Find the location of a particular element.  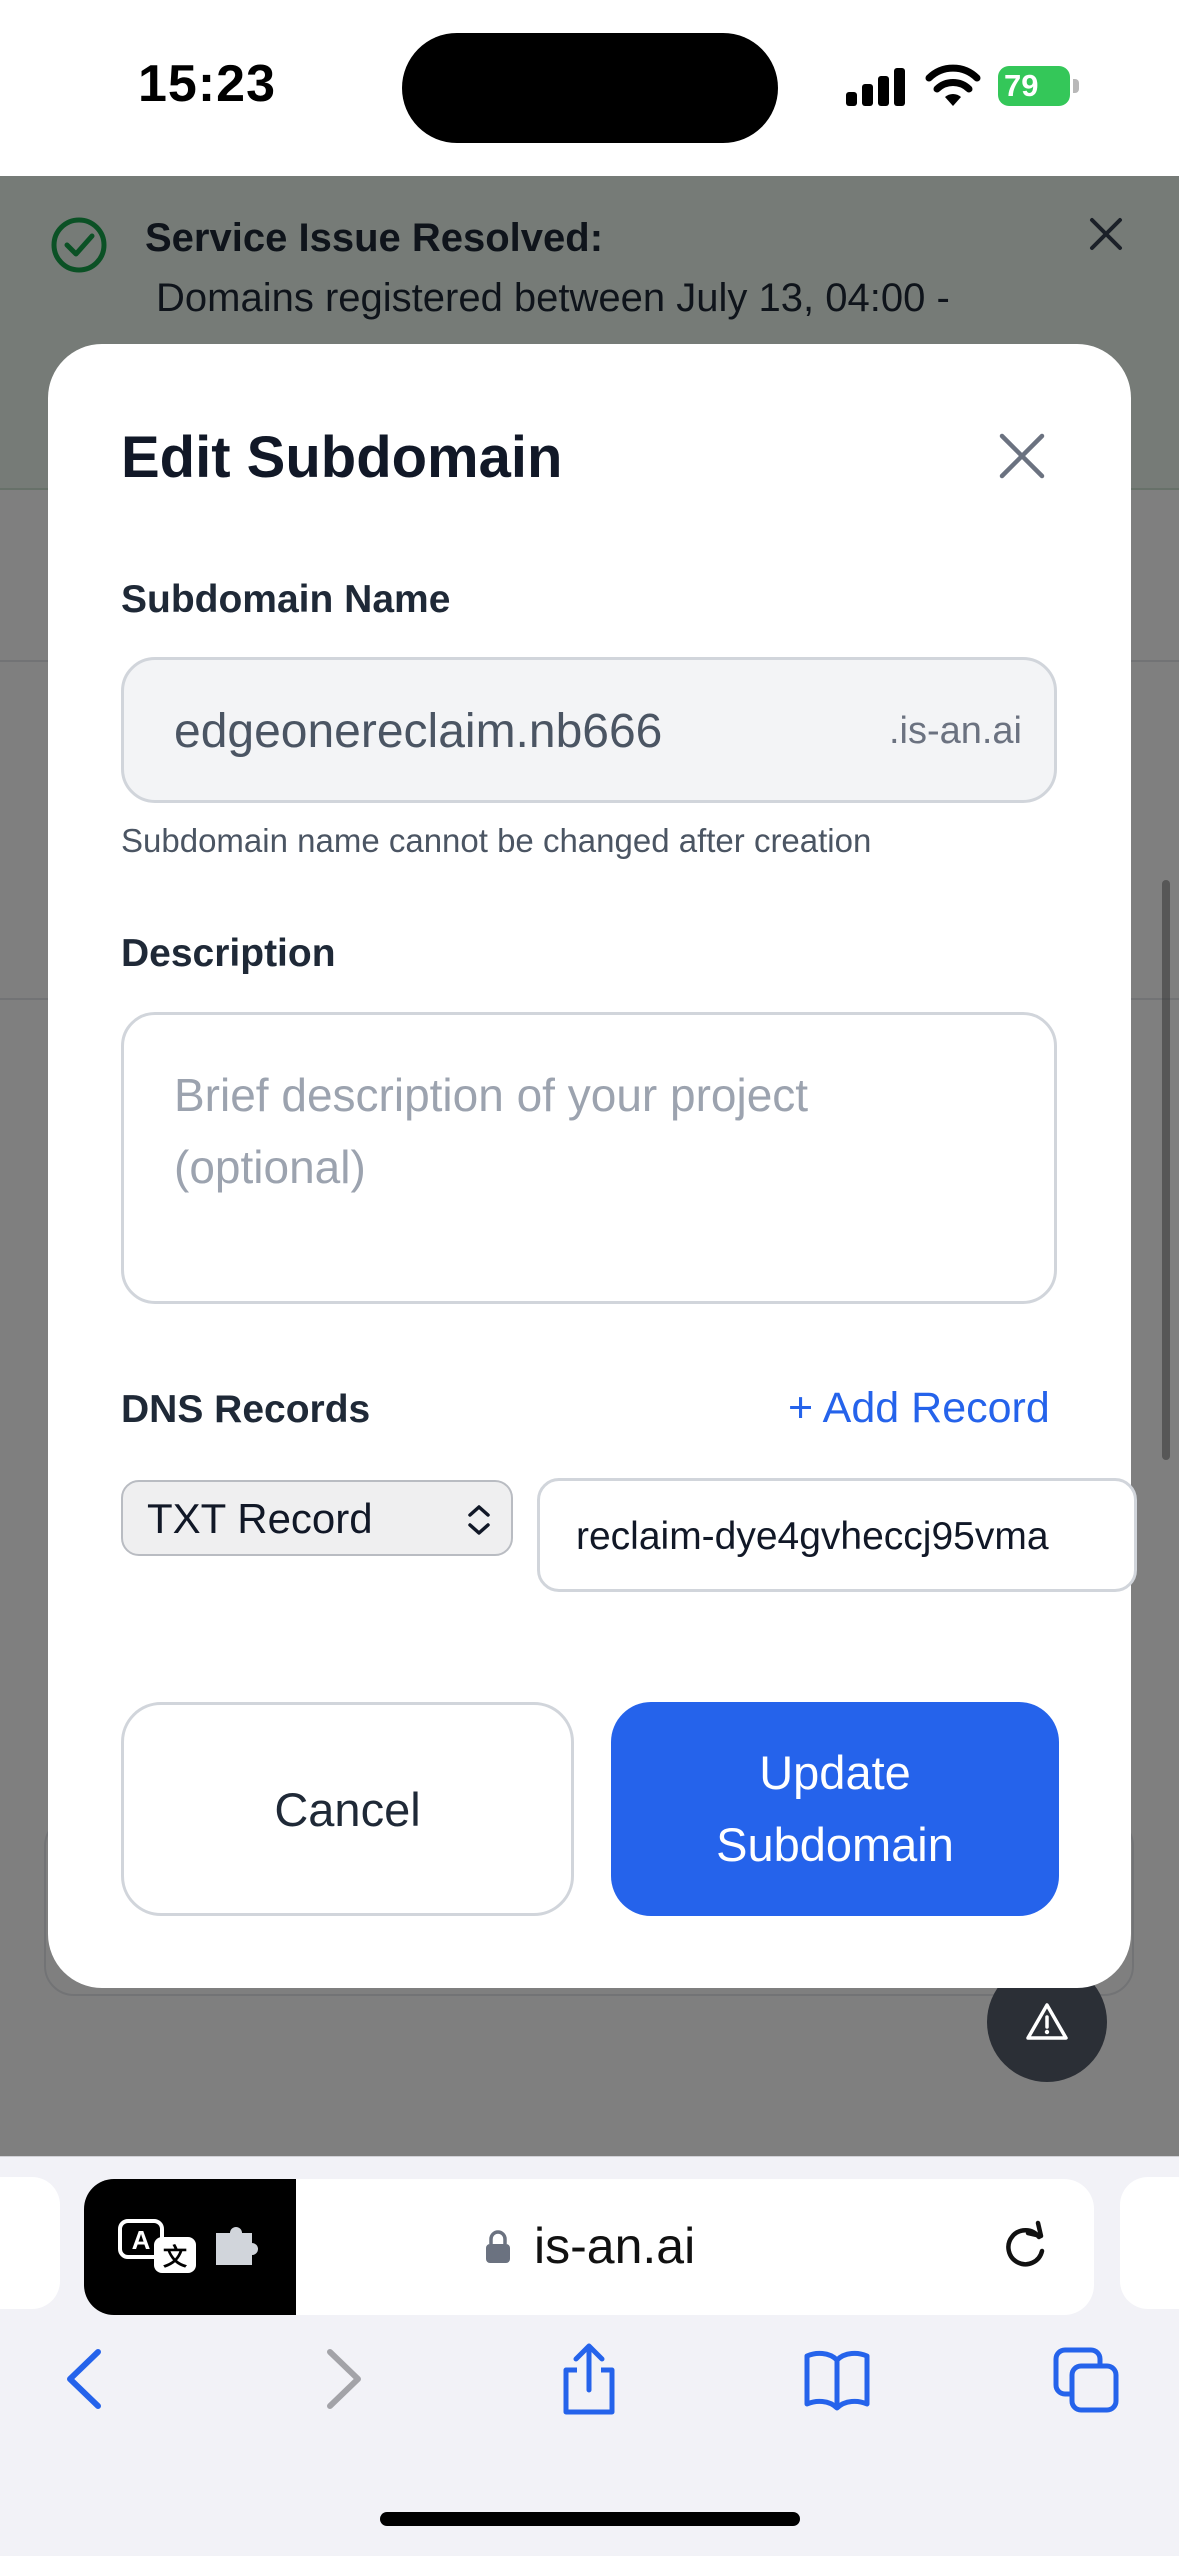

record-value: reclaim-dye4gvheccj95vma is located at coordinates (812, 1536).